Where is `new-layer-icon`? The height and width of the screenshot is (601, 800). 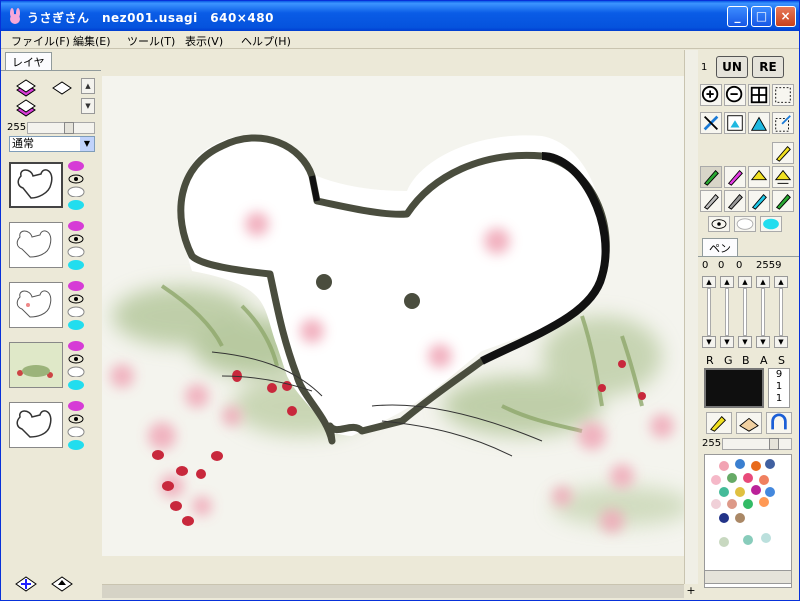 new-layer-icon is located at coordinates (26, 88).